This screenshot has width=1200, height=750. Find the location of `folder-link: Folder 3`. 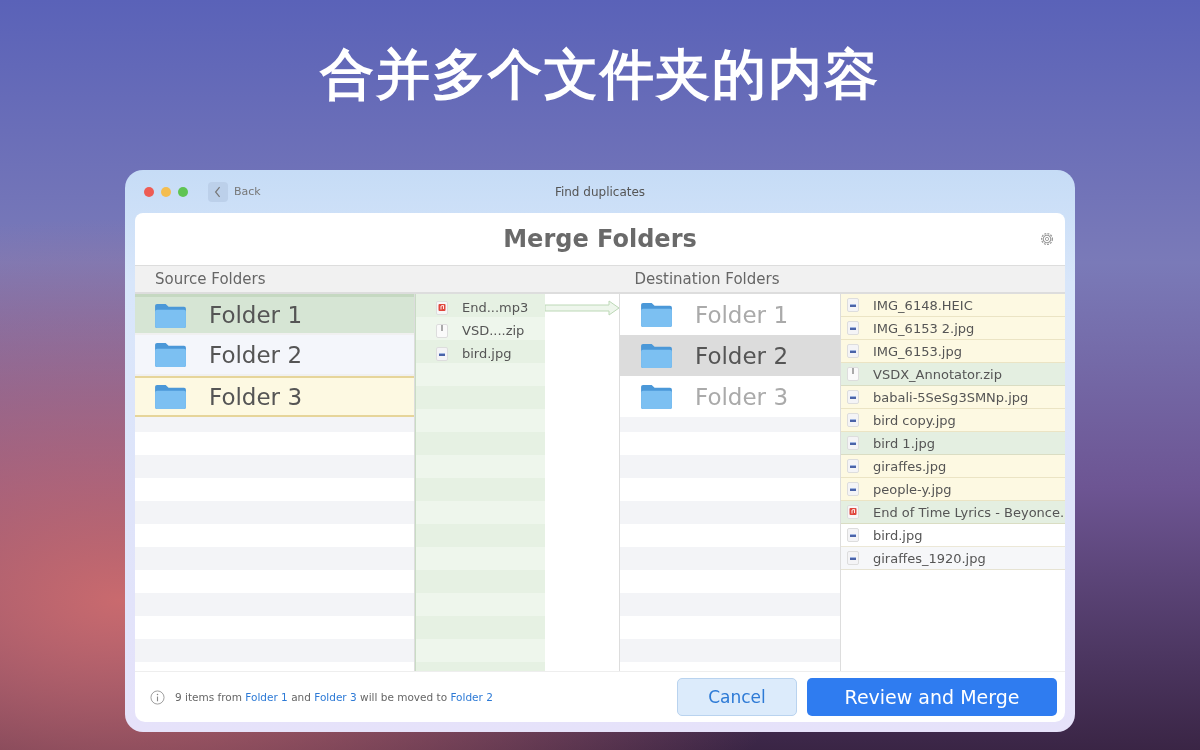

folder-link: Folder 3 is located at coordinates (335, 697).